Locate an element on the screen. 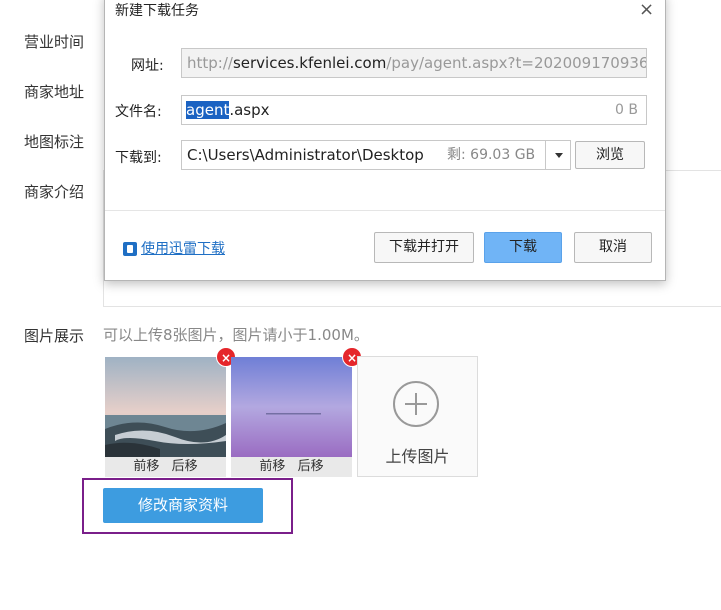 This screenshot has height=610, width=721. thumb-photo-purple-sea is located at coordinates (291, 407).